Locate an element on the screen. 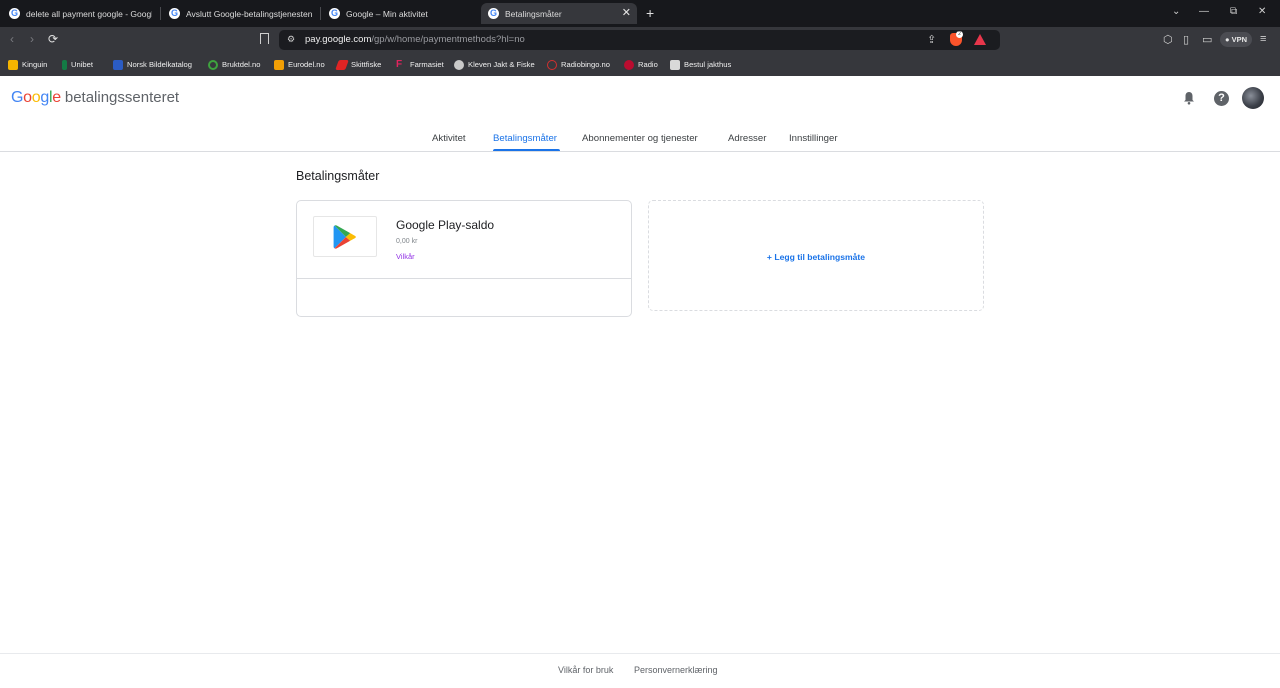  payment-method-logo is located at coordinates (345, 236).